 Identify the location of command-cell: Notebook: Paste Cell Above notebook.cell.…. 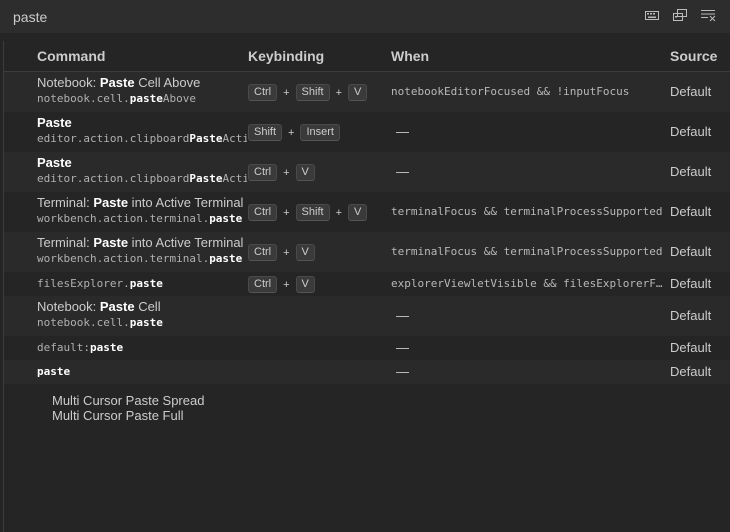
(142, 91).